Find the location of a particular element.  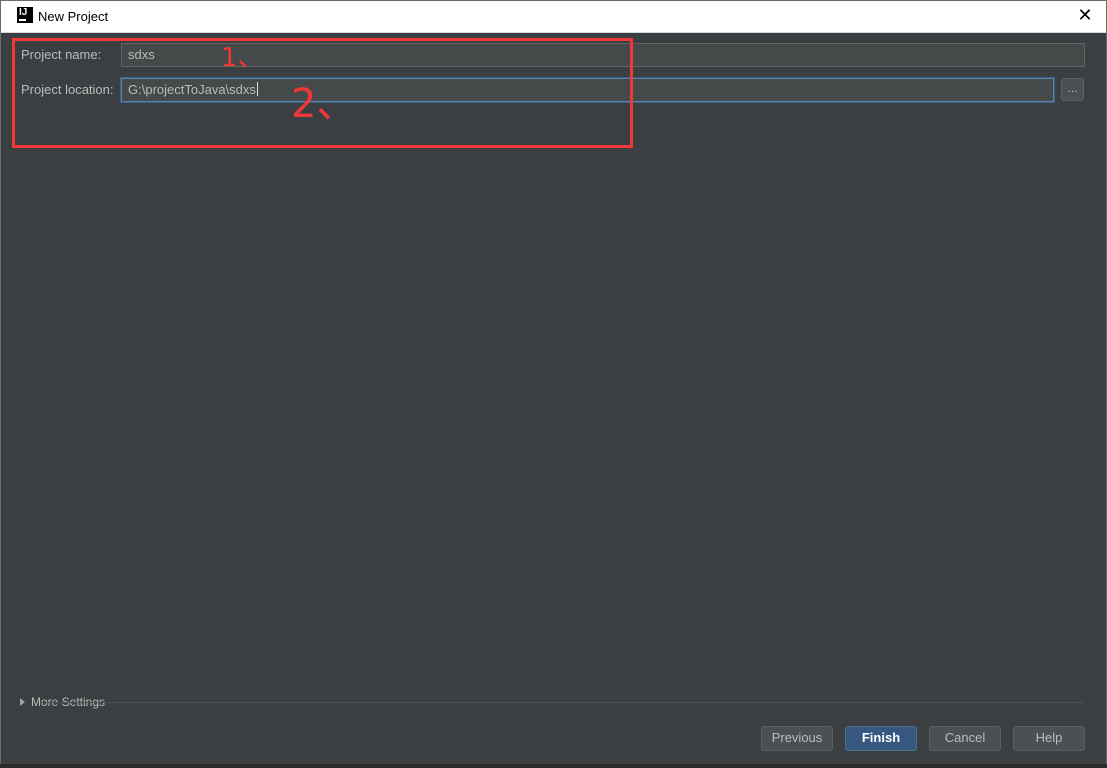

taskbar-strip is located at coordinates (553, 766).